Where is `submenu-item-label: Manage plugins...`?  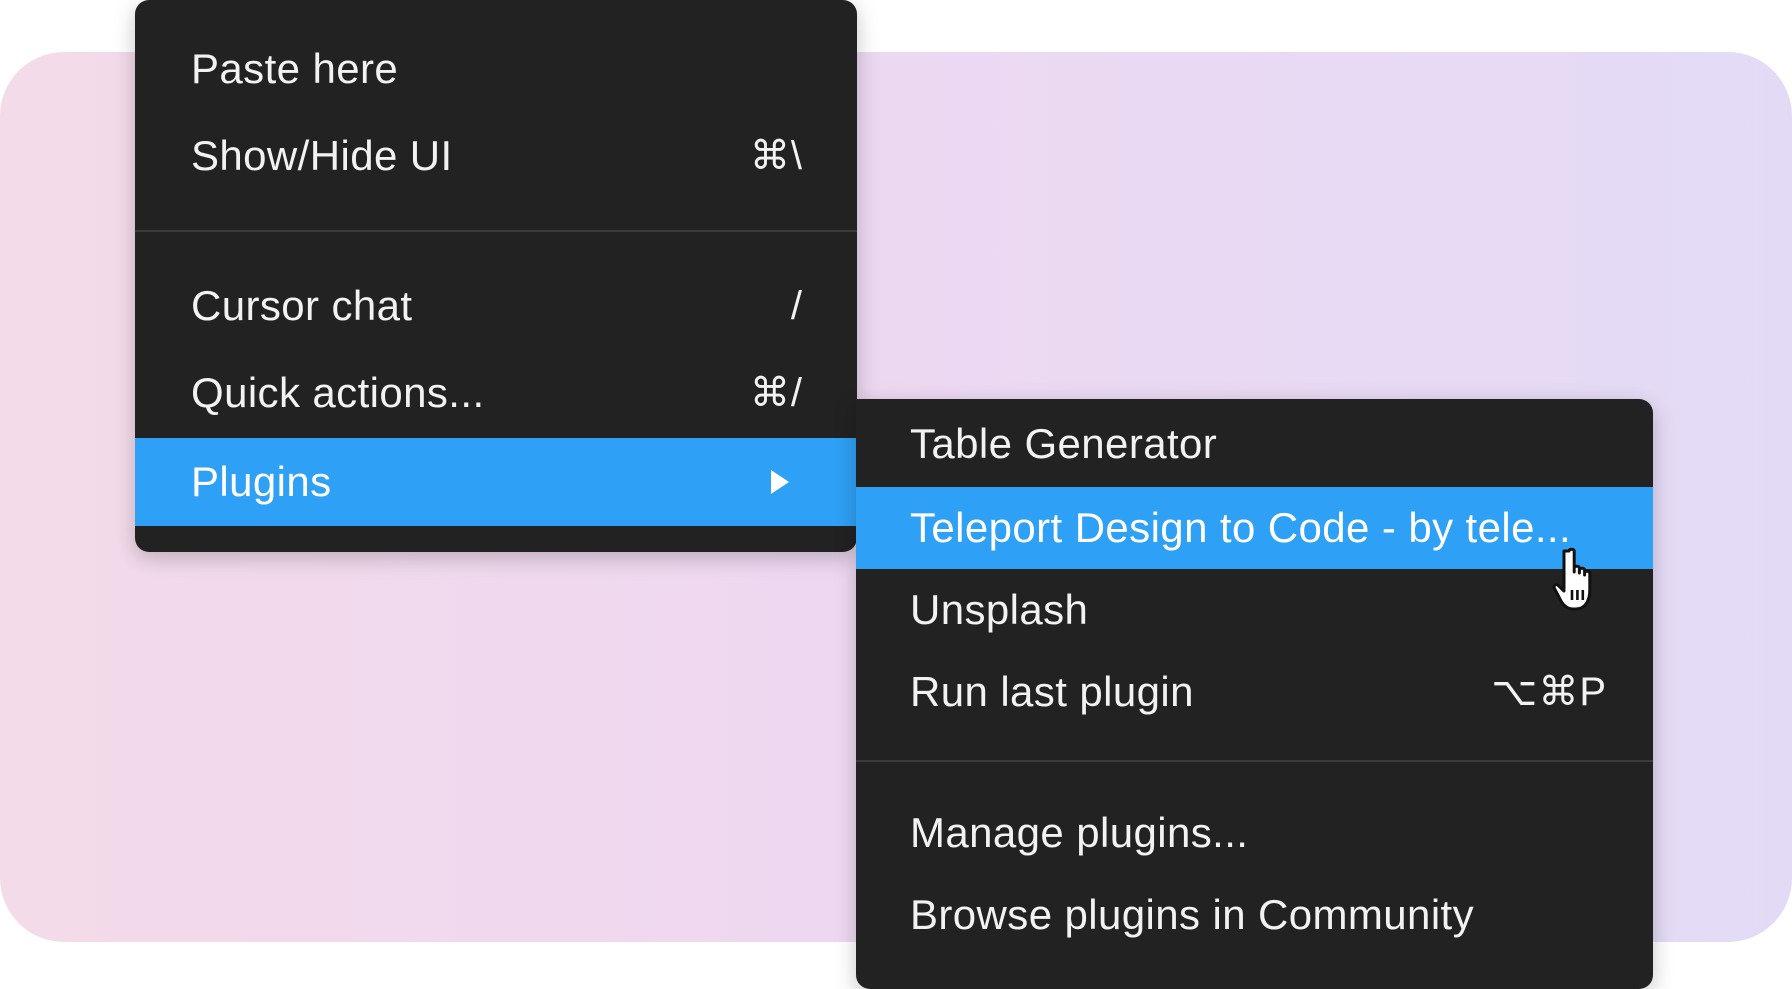
submenu-item-label: Manage plugins... is located at coordinates (1079, 832).